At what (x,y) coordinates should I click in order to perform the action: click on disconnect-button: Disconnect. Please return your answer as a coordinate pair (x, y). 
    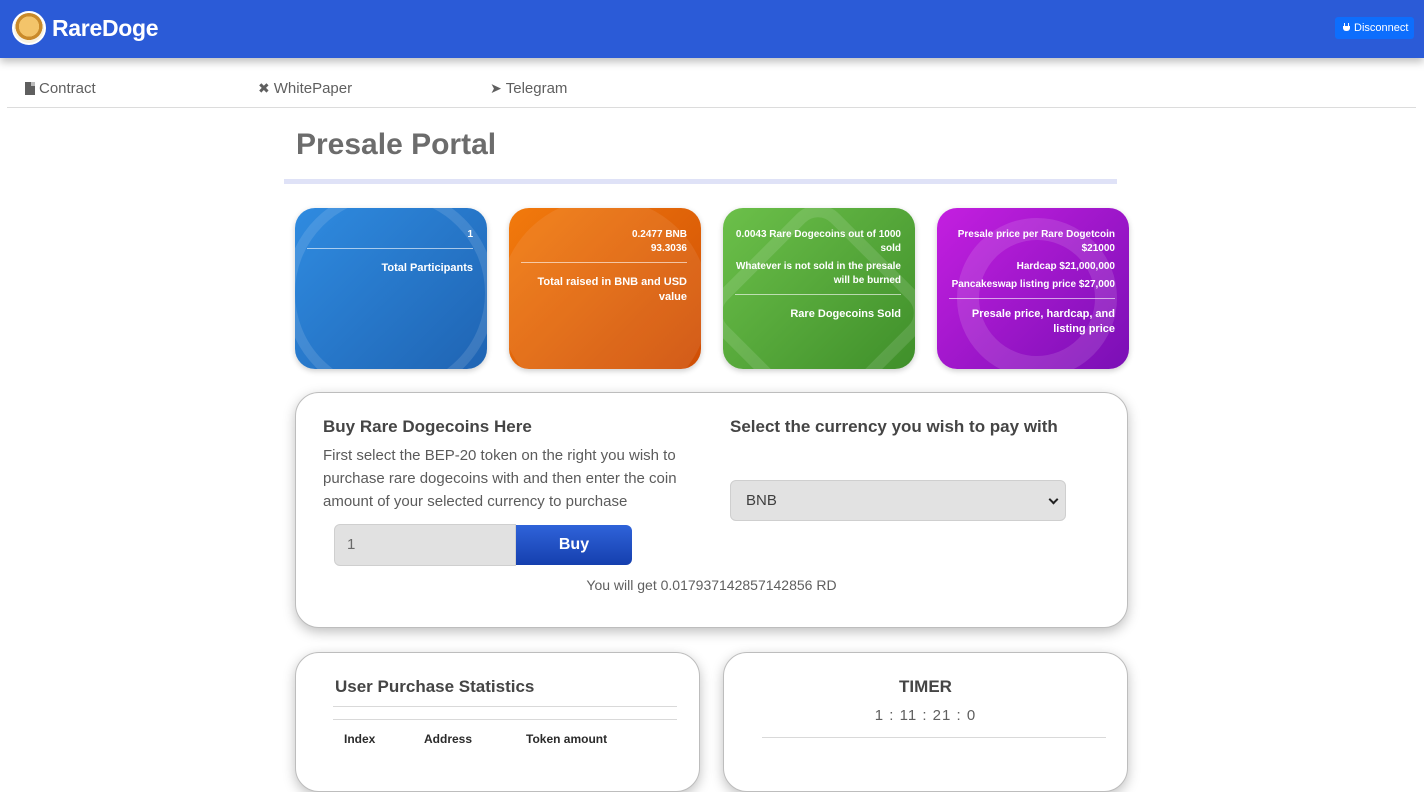
    Looking at the image, I should click on (1375, 28).